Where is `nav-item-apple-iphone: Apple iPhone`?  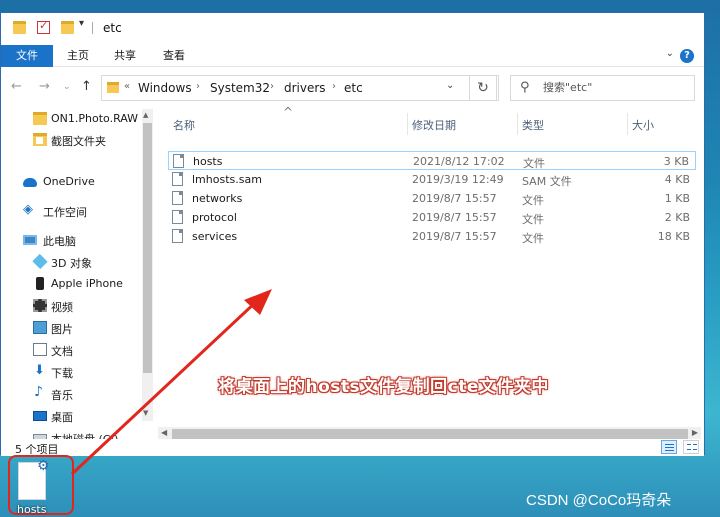
nav-item-apple-iphone: Apple iPhone is located at coordinates (71, 284).